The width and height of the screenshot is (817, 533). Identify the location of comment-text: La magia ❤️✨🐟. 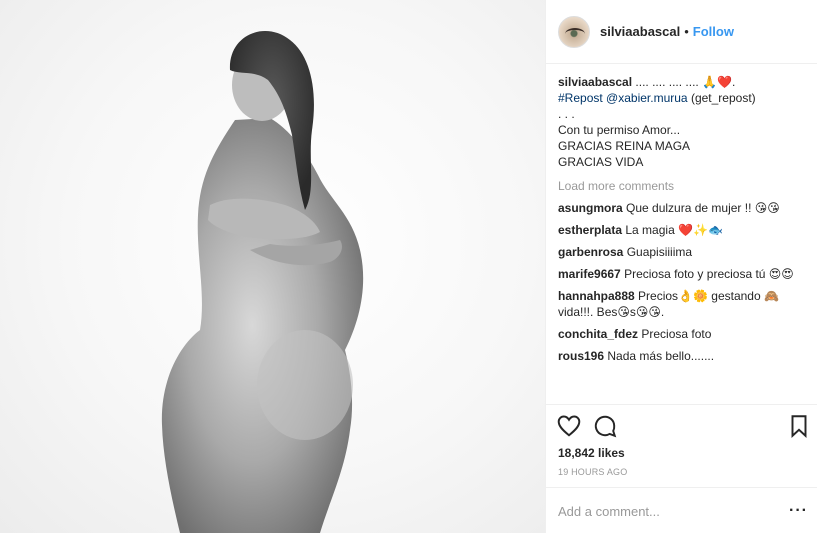
(674, 230).